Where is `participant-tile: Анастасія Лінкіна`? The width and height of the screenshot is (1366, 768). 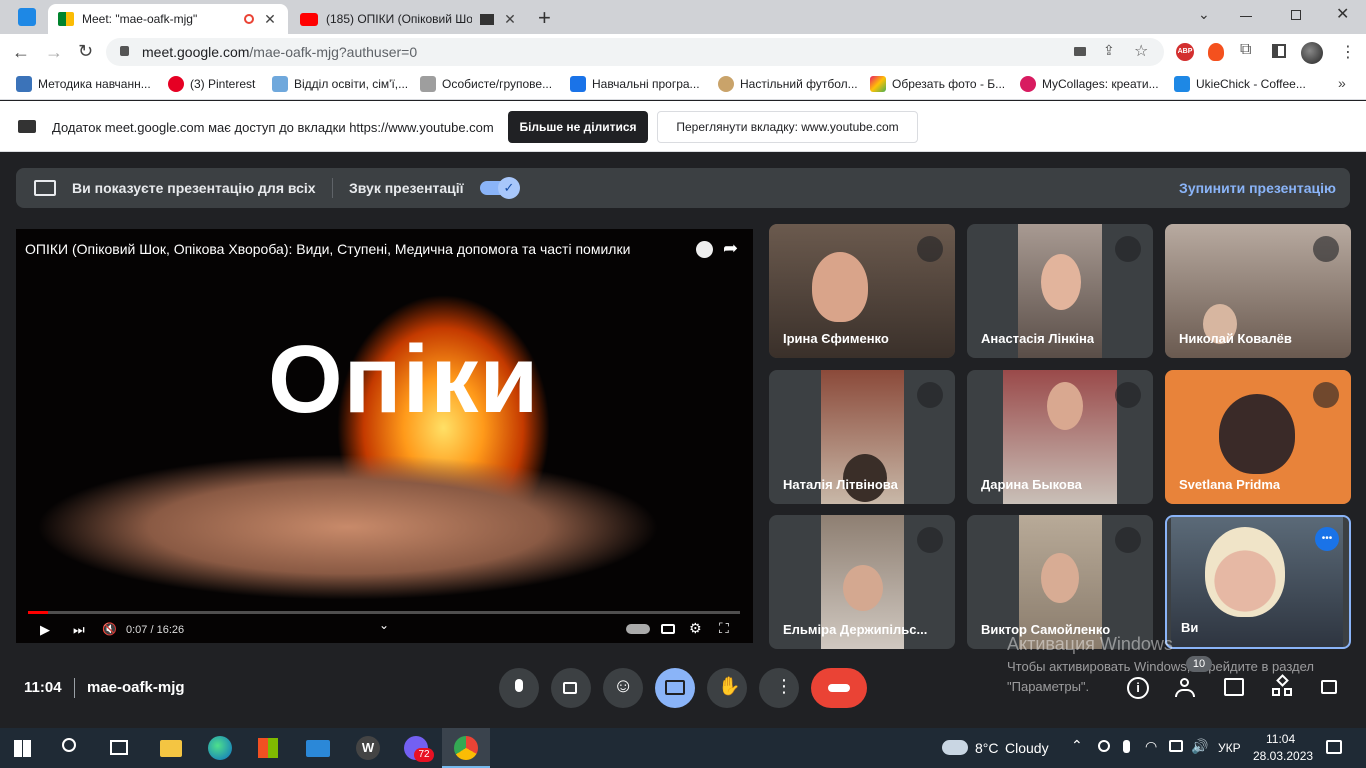
participant-tile: Анастасія Лінкіна is located at coordinates (1060, 291).